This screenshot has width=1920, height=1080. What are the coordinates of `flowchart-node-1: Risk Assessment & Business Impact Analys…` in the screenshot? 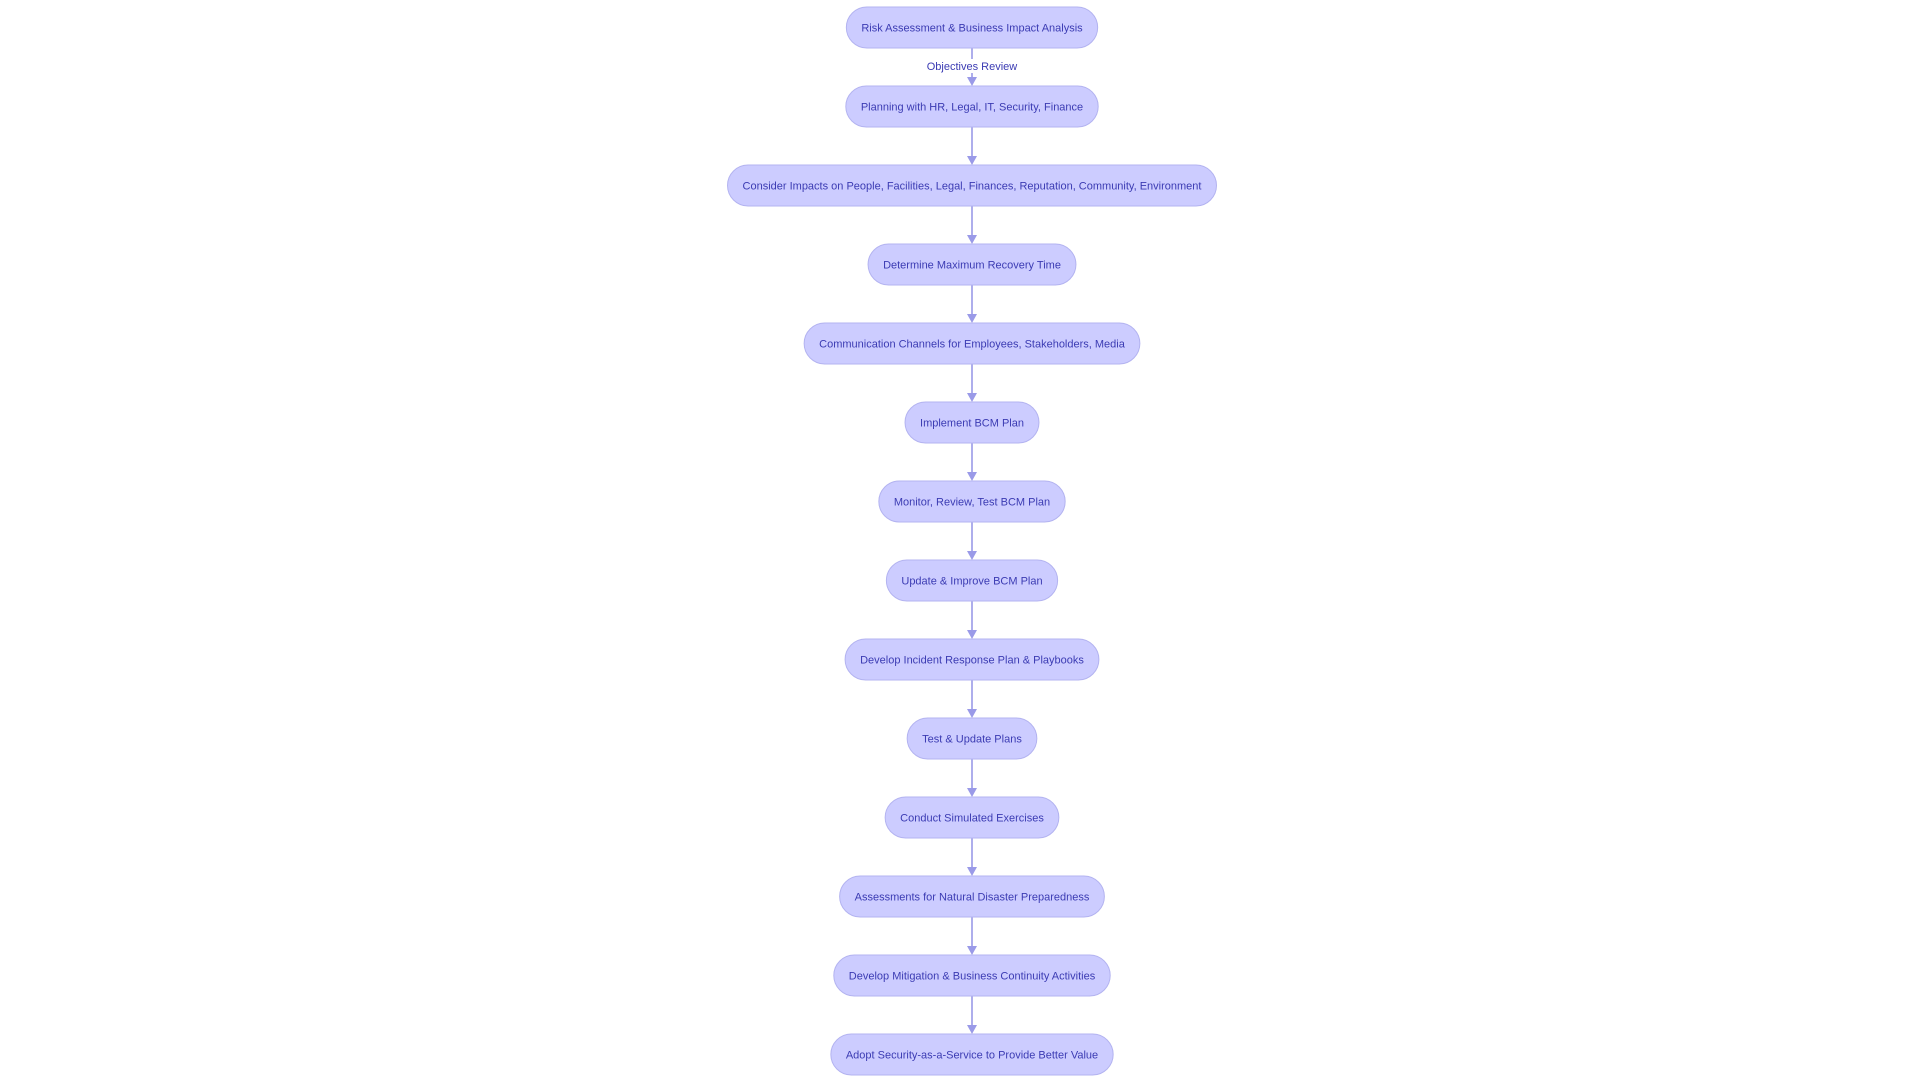 It's located at (972, 27).